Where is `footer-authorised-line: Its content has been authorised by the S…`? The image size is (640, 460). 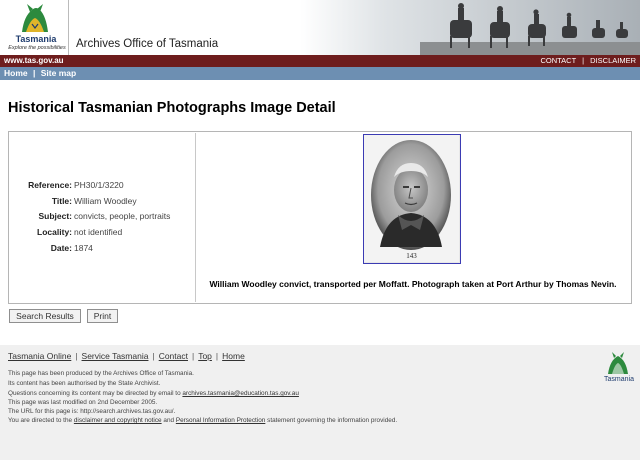 footer-authorised-line: Its content has been authorised by the S… is located at coordinates (84, 383).